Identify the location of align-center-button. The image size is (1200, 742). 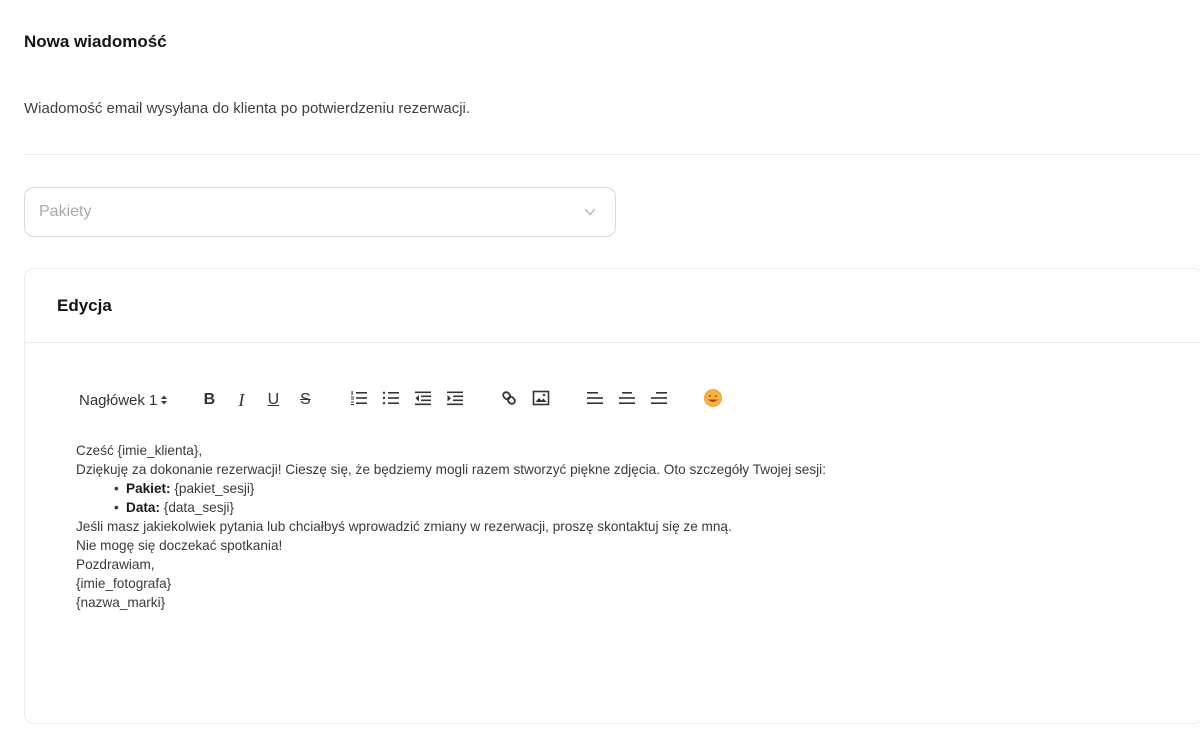
(627, 400).